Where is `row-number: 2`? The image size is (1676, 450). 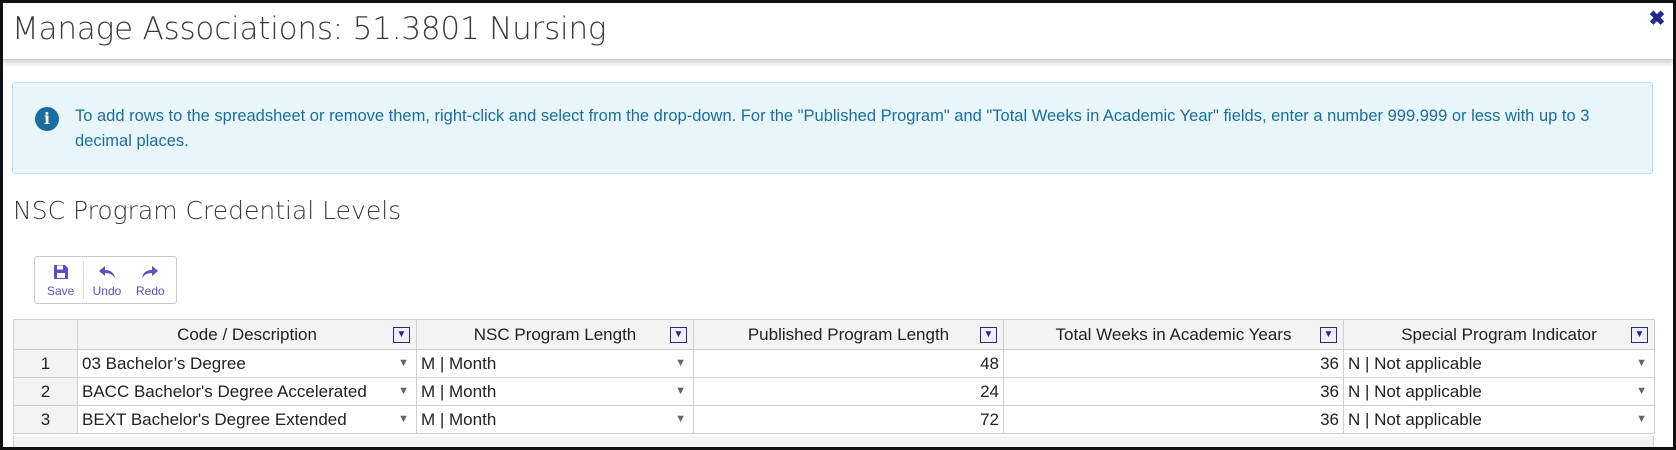
row-number: 2 is located at coordinates (45, 391).